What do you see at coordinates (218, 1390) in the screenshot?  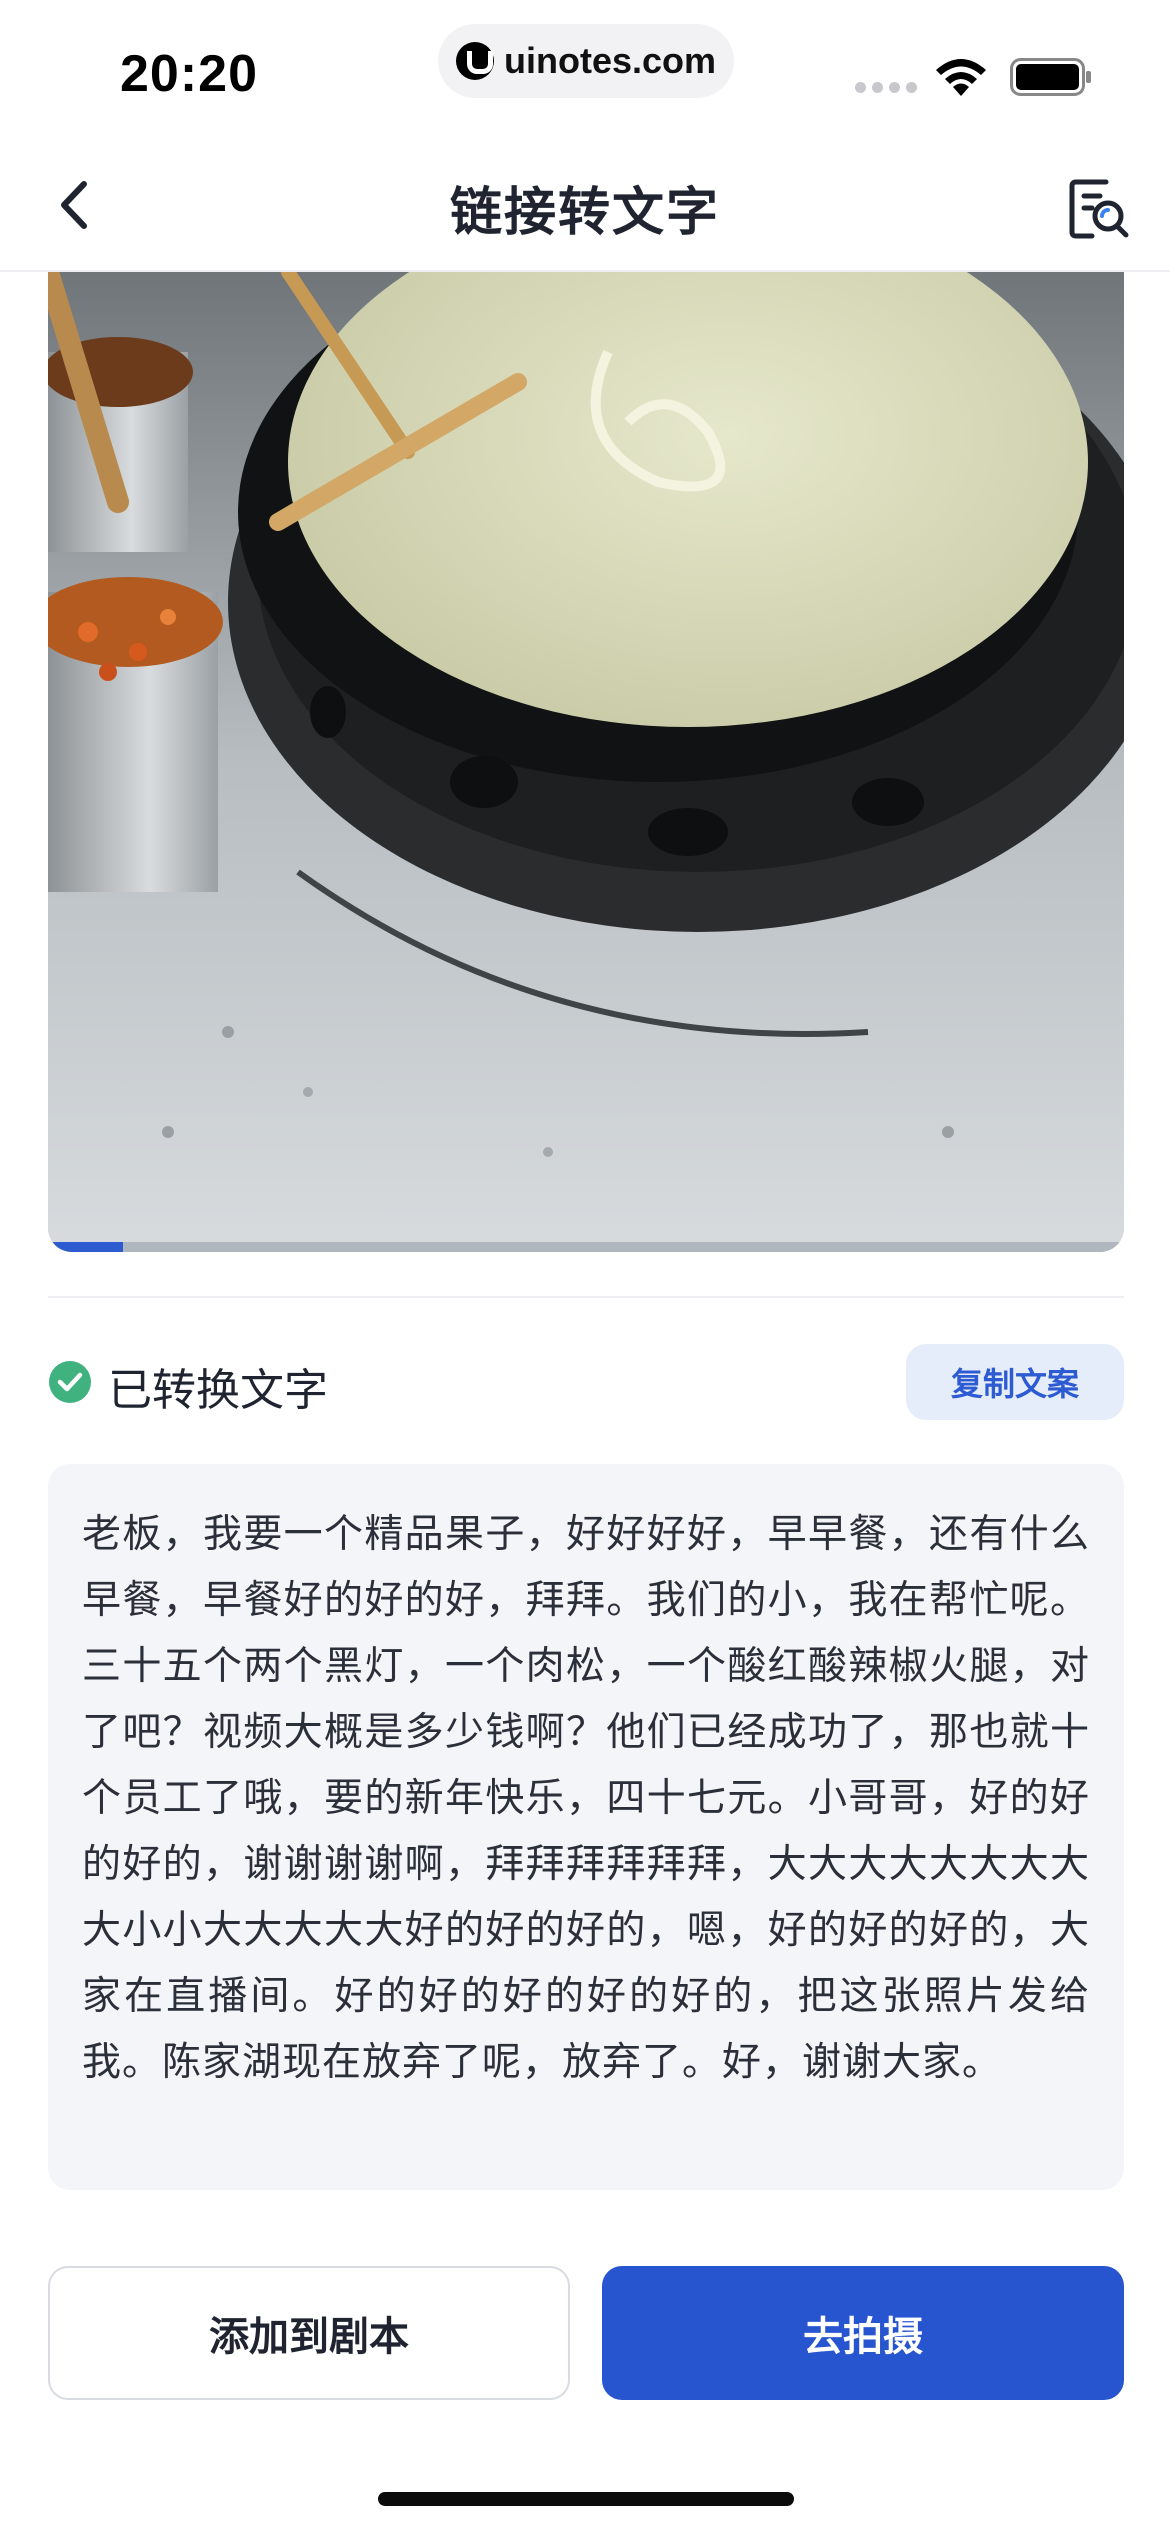 I see `converted-status-label: 已转换文字` at bounding box center [218, 1390].